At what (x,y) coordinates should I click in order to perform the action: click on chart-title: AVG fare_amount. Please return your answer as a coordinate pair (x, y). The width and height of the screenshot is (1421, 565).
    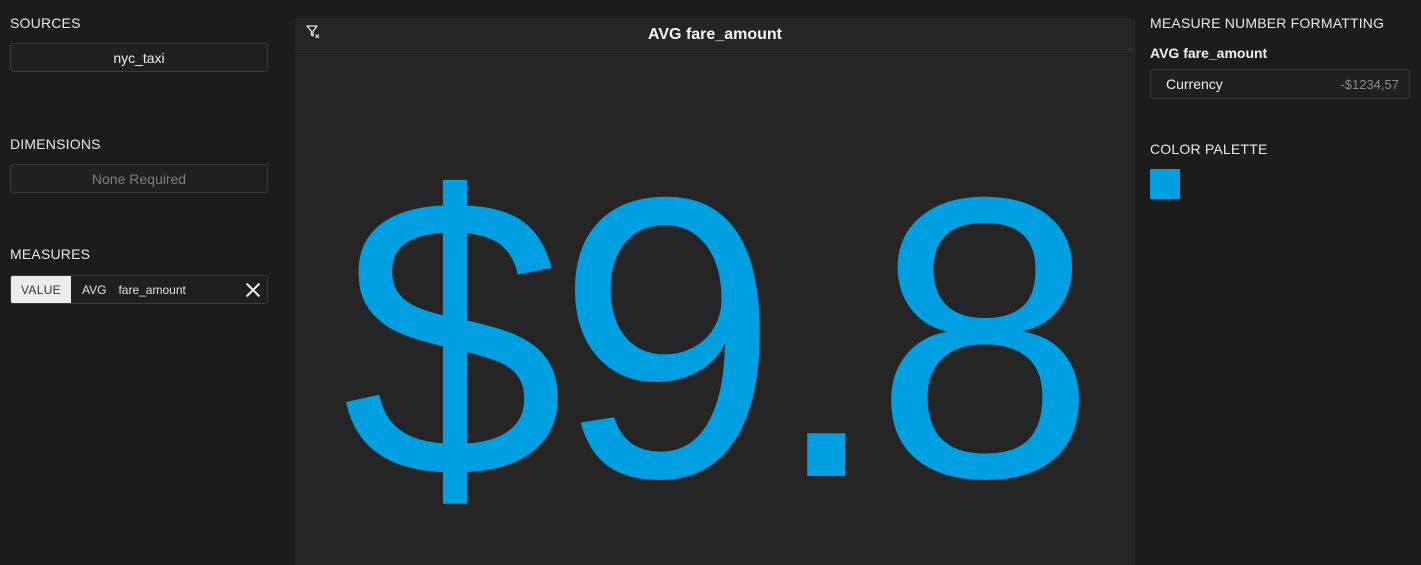
    Looking at the image, I should click on (715, 34).